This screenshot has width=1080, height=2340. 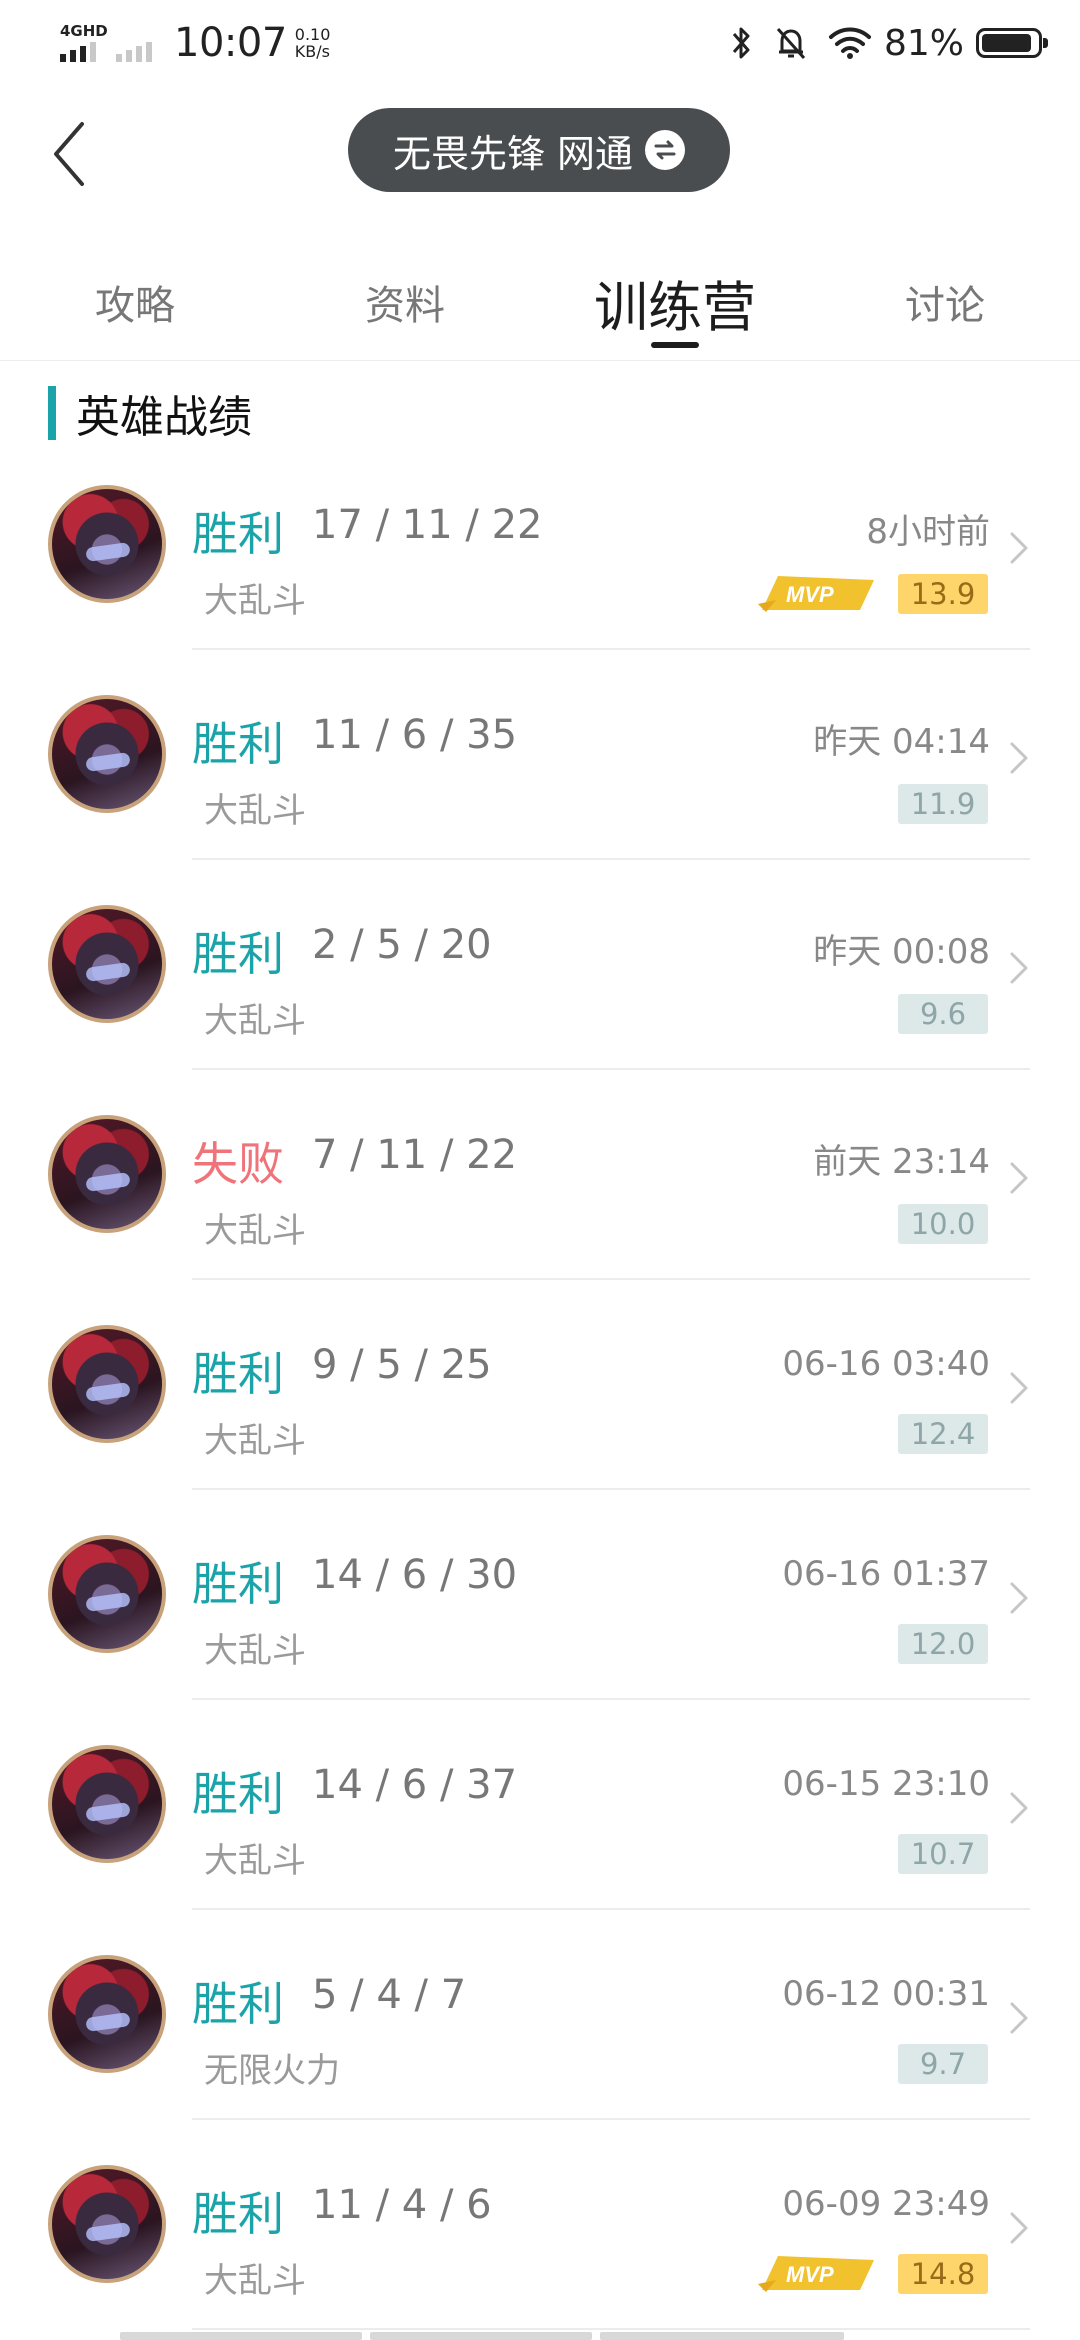 I want to click on match-score: 12.0, so click(x=943, y=1644).